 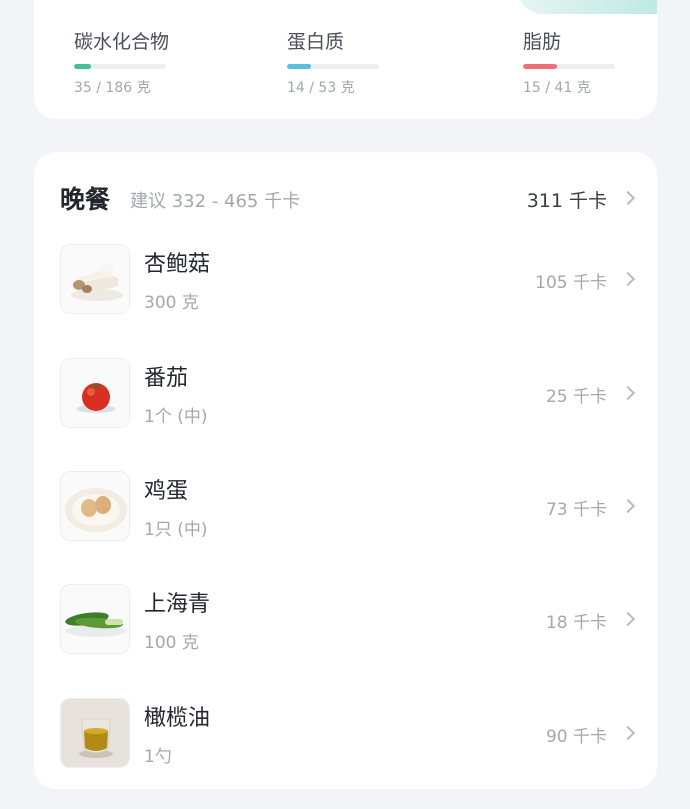 What do you see at coordinates (166, 378) in the screenshot?
I see `food-name: 番茄` at bounding box center [166, 378].